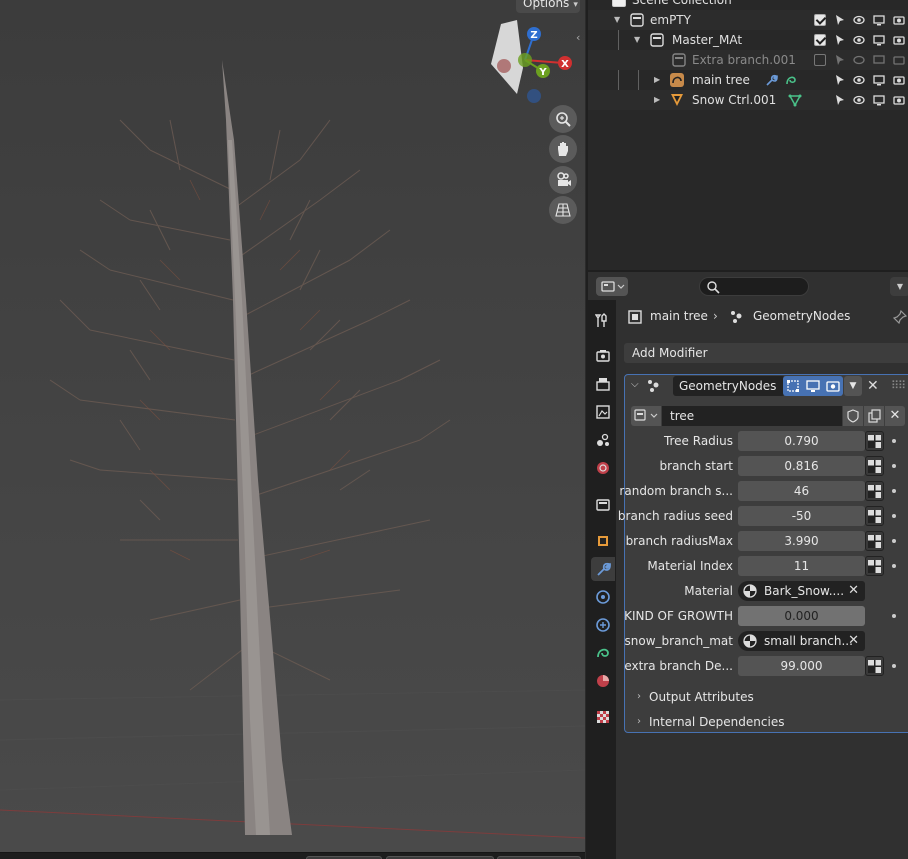 The height and width of the screenshot is (859, 908). What do you see at coordinates (603, 505) in the screenshot?
I see `tab-collection` at bounding box center [603, 505].